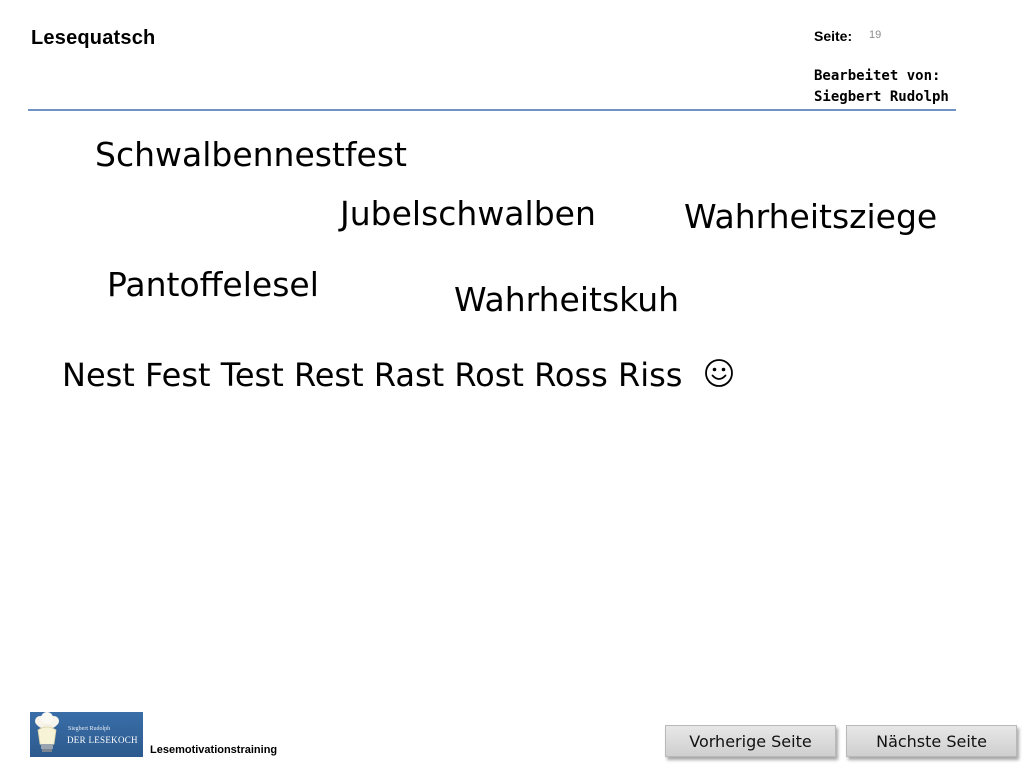  Describe the element at coordinates (881, 87) in the screenshot. I see `author-block: Bearbeitet von: Siegbert Rudolph` at that location.